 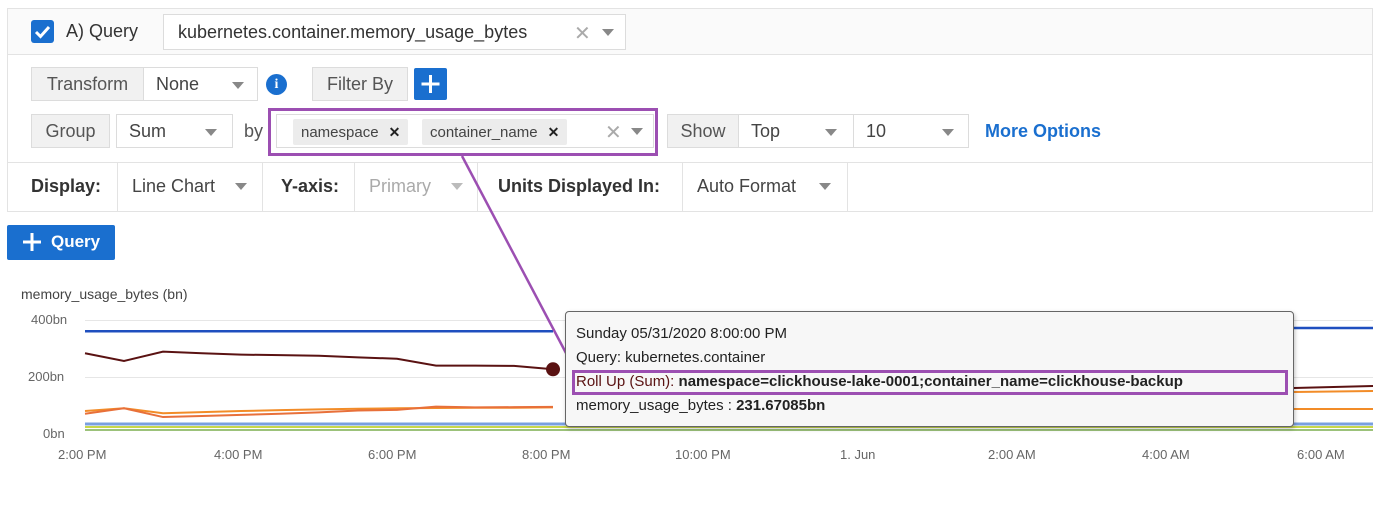 What do you see at coordinates (310, 186) in the screenshot?
I see `y-axis-label: Y-axis:` at bounding box center [310, 186].